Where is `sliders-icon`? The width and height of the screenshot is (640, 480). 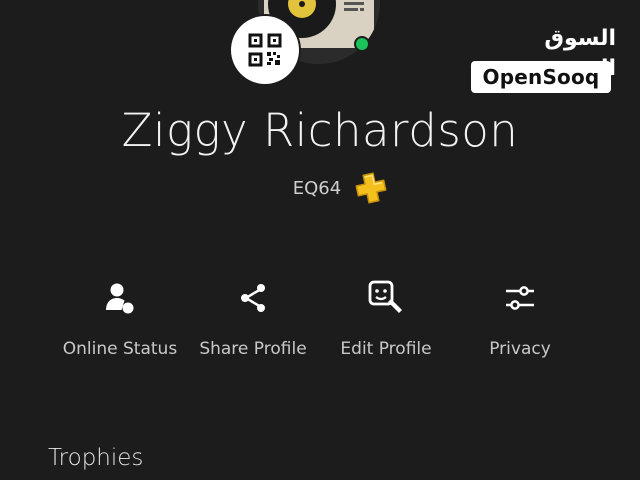
sliders-icon is located at coordinates (520, 298).